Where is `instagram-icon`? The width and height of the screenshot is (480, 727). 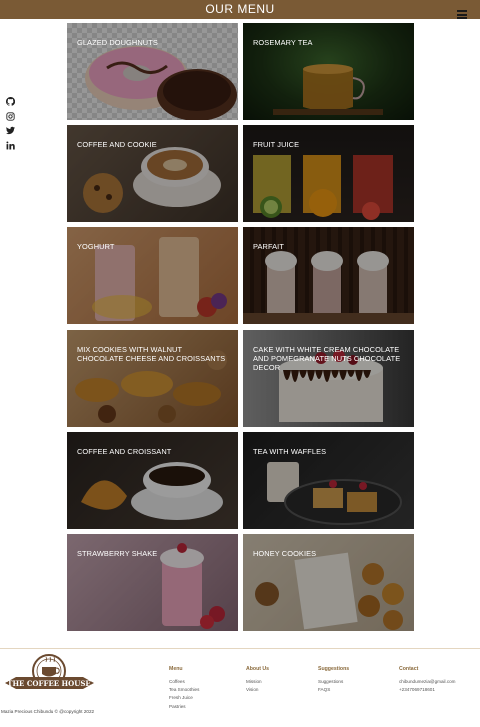
instagram-icon is located at coordinates (10, 116).